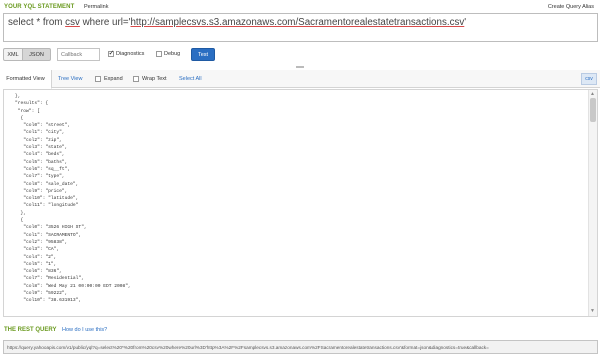 This screenshot has height=358, width=600. What do you see at coordinates (78, 54) in the screenshot?
I see `callback-input` at bounding box center [78, 54].